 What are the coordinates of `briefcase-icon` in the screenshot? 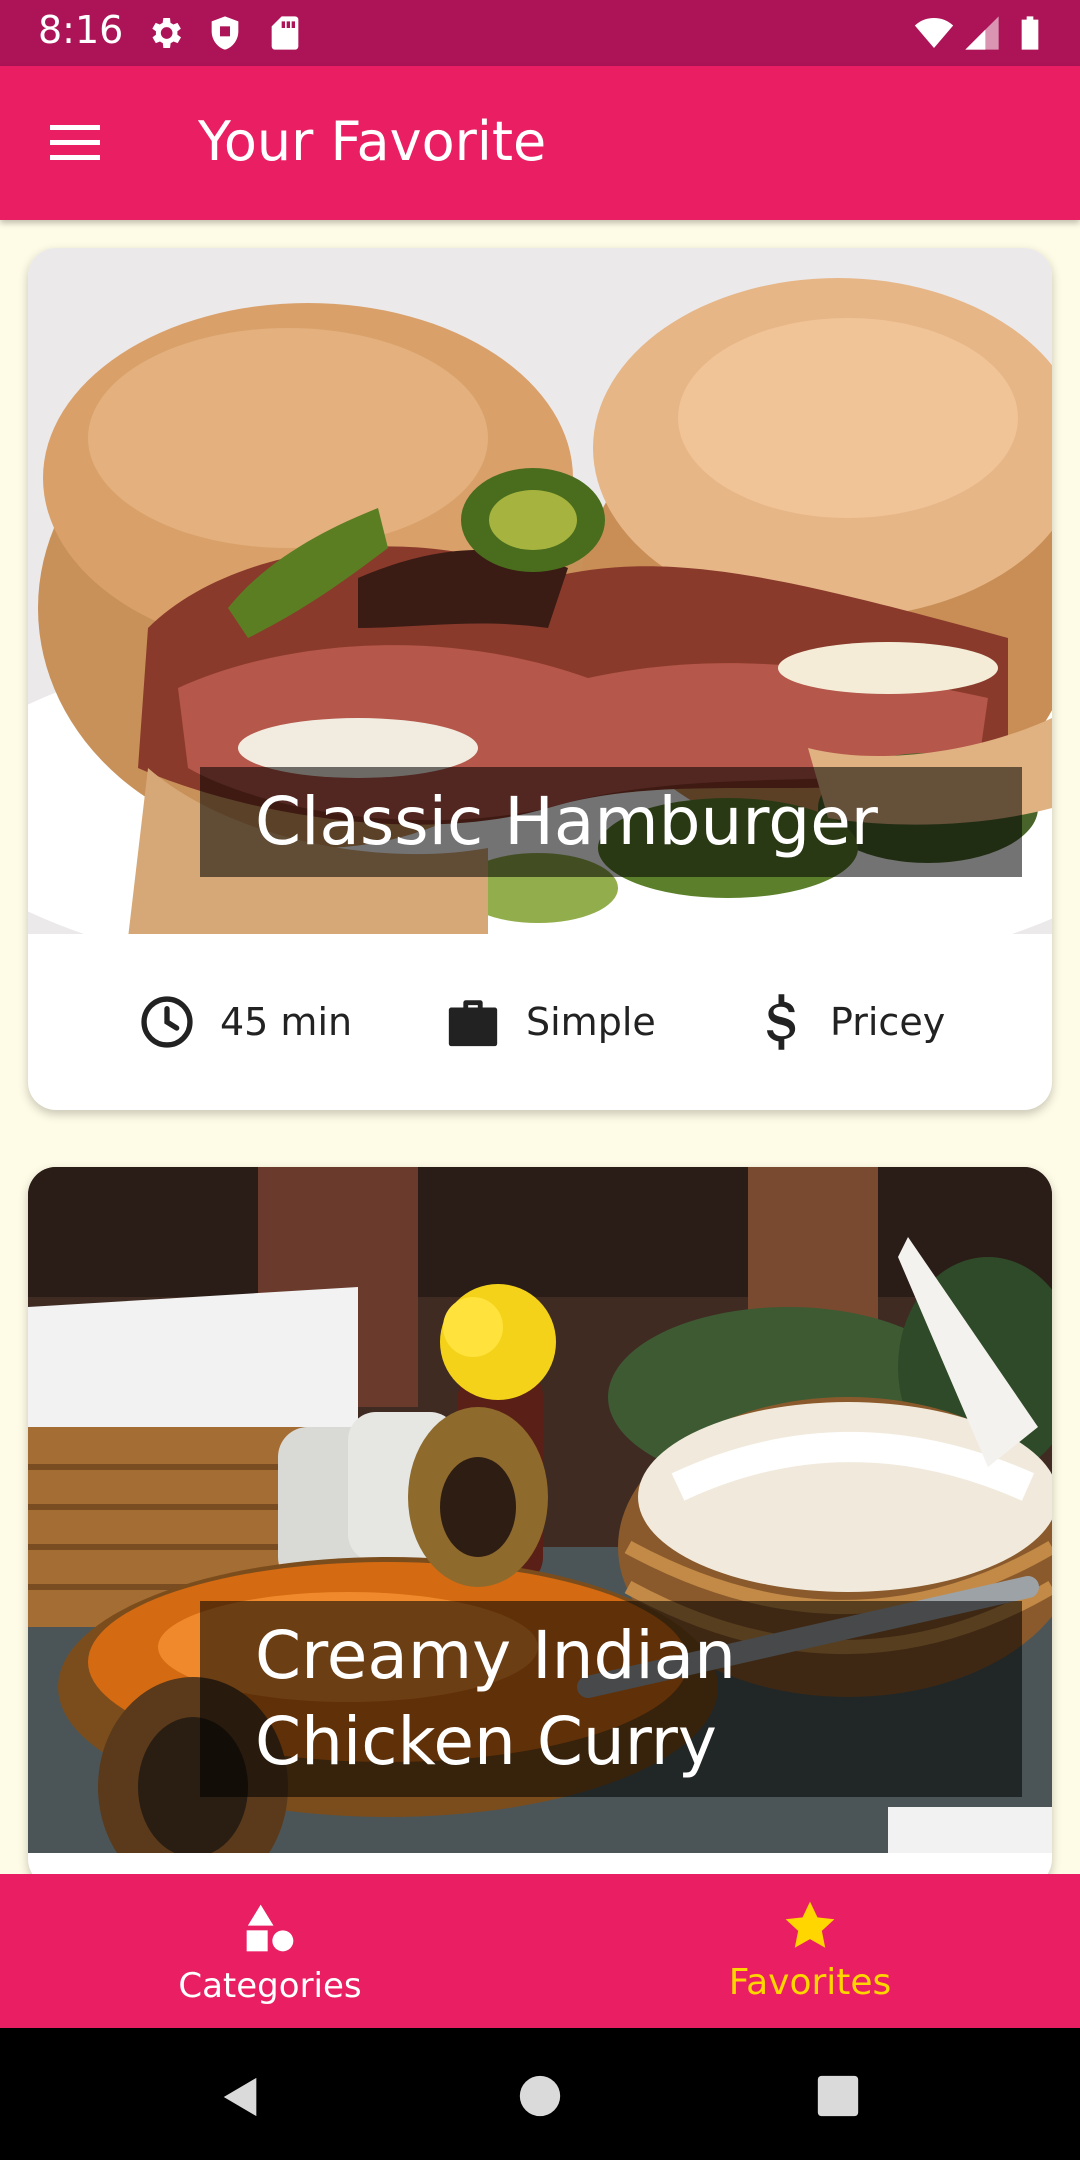 It's located at (473, 1023).